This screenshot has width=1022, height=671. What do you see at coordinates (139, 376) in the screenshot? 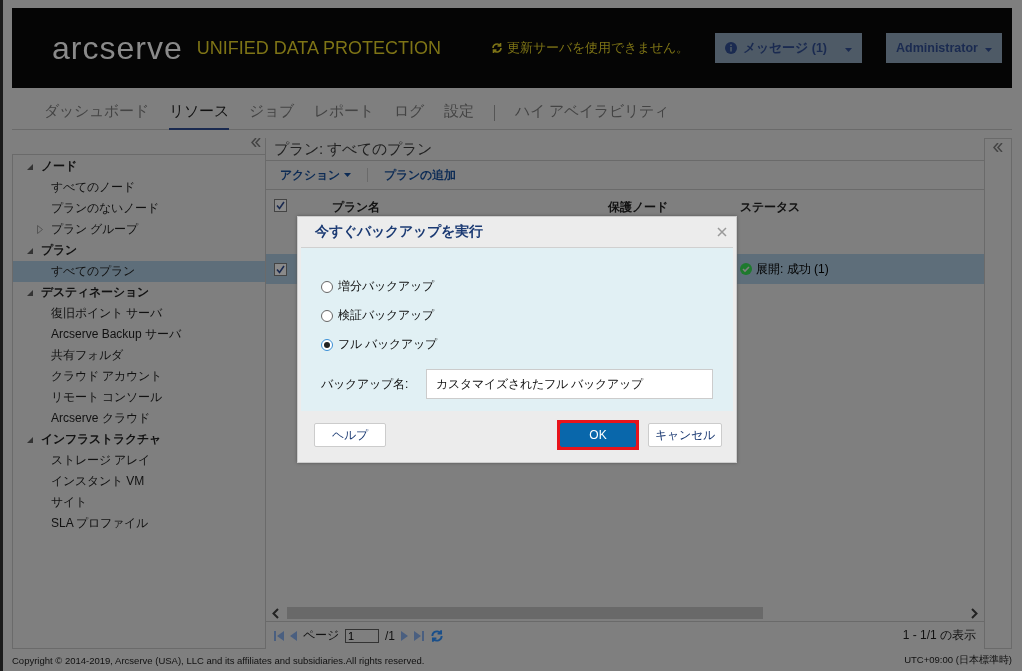
I see `tree-item: クラウド アカウント` at bounding box center [139, 376].